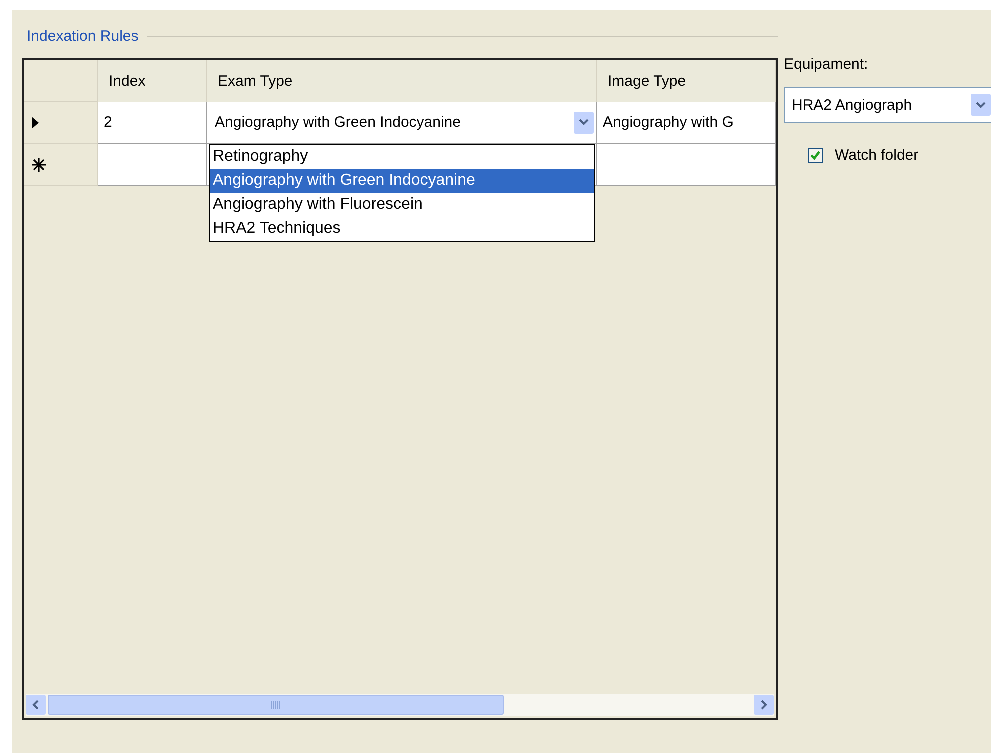 This screenshot has height=753, width=991. What do you see at coordinates (402, 205) in the screenshot?
I see `dropdown-option: Angiography with Fluorescein` at bounding box center [402, 205].